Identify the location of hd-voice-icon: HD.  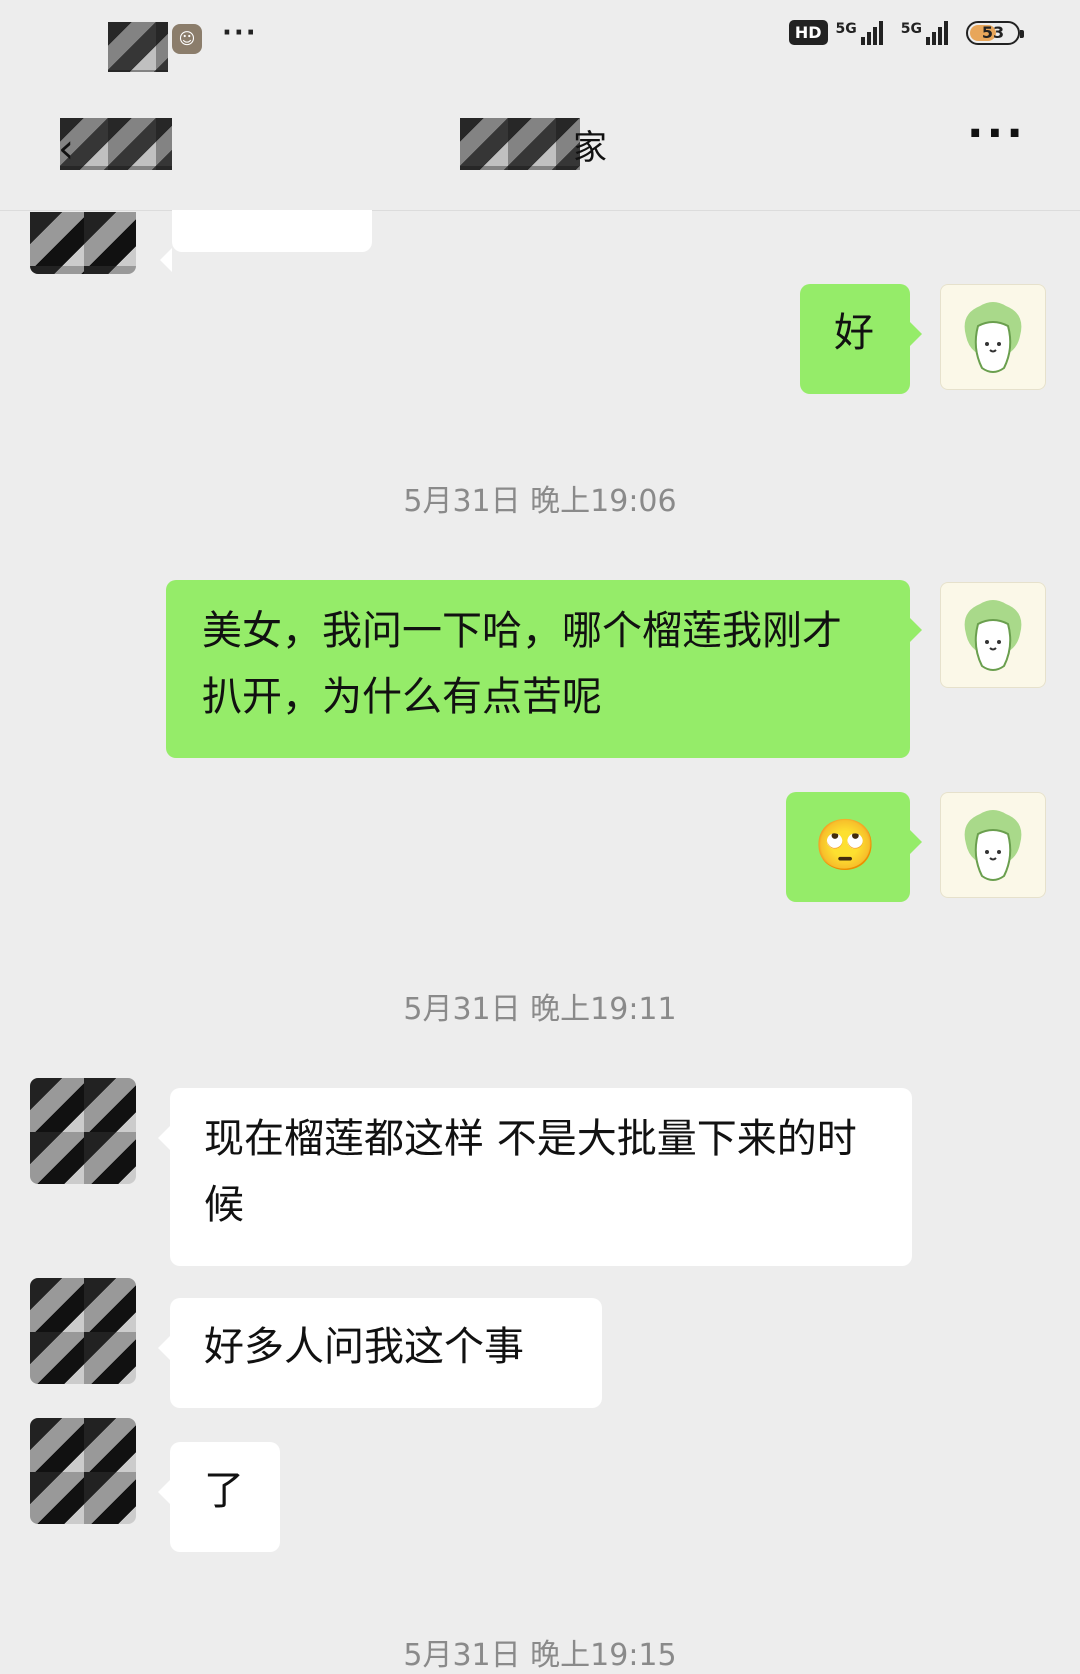
(808, 32).